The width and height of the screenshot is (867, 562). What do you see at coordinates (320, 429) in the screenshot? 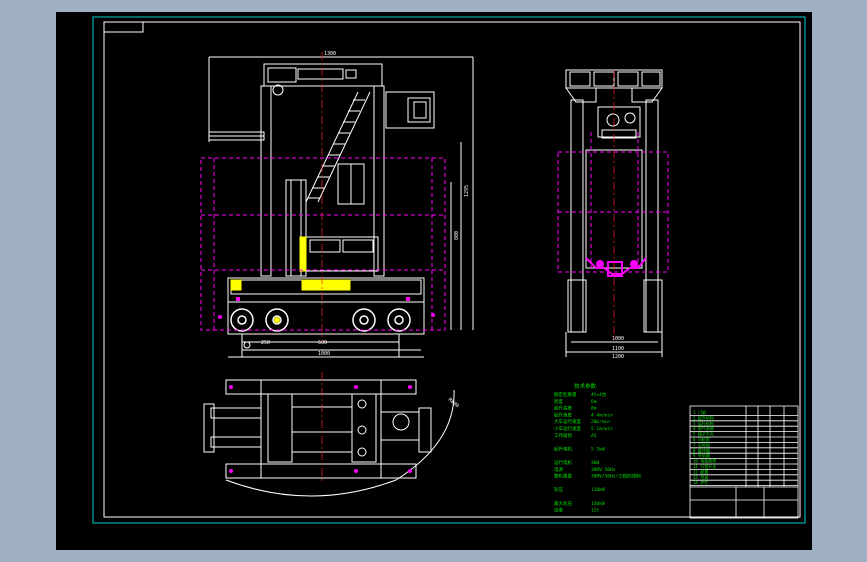
I see `top-view-magenta` at bounding box center [320, 429].